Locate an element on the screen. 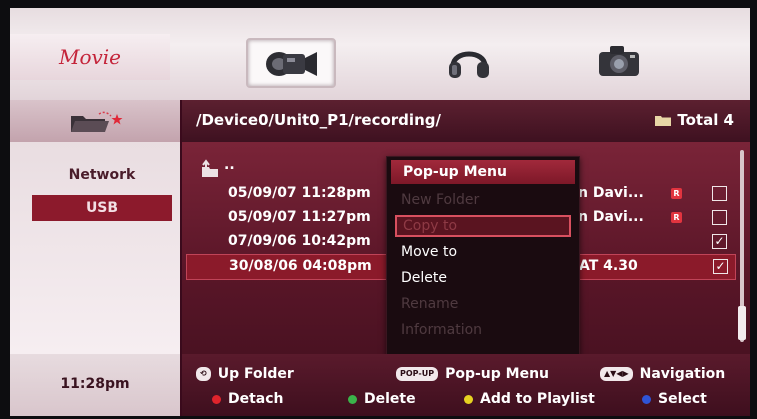  sidebar-item-network: Network is located at coordinates (102, 175).